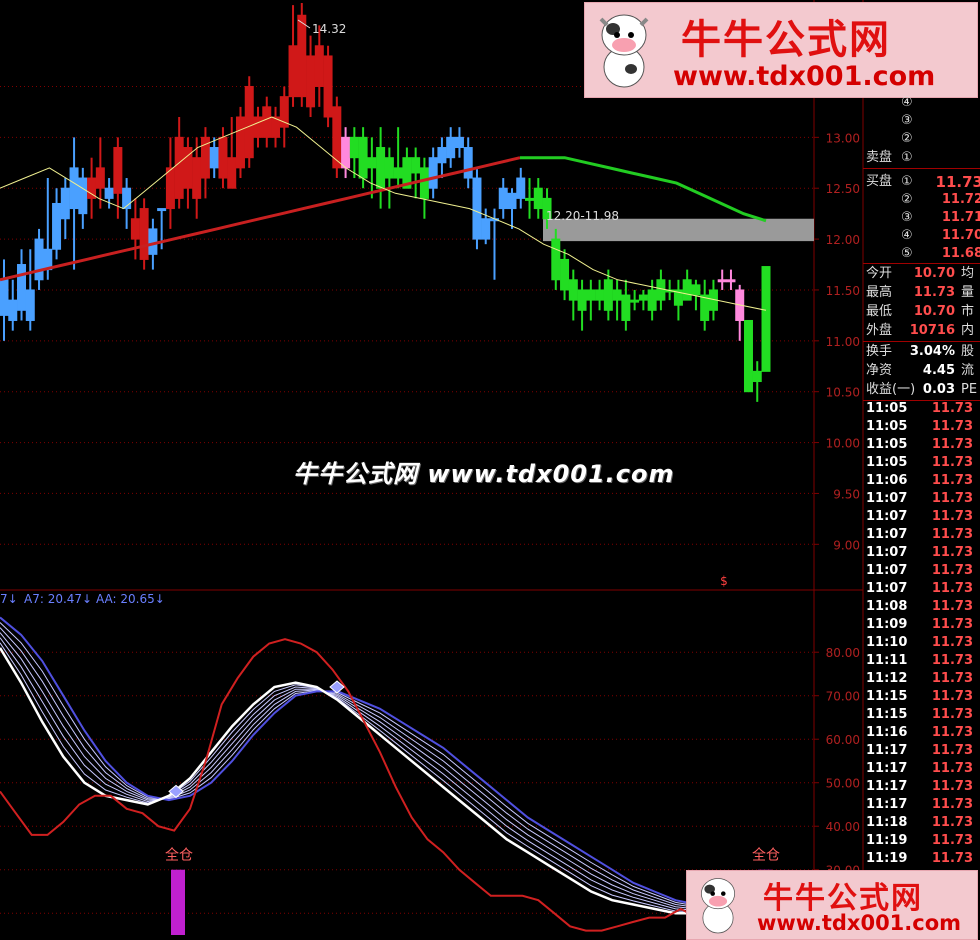 Image resolution: width=980 pixels, height=940 pixels. Describe the element at coordinates (887, 822) in the screenshot. I see `tick-time: 11:18` at that location.